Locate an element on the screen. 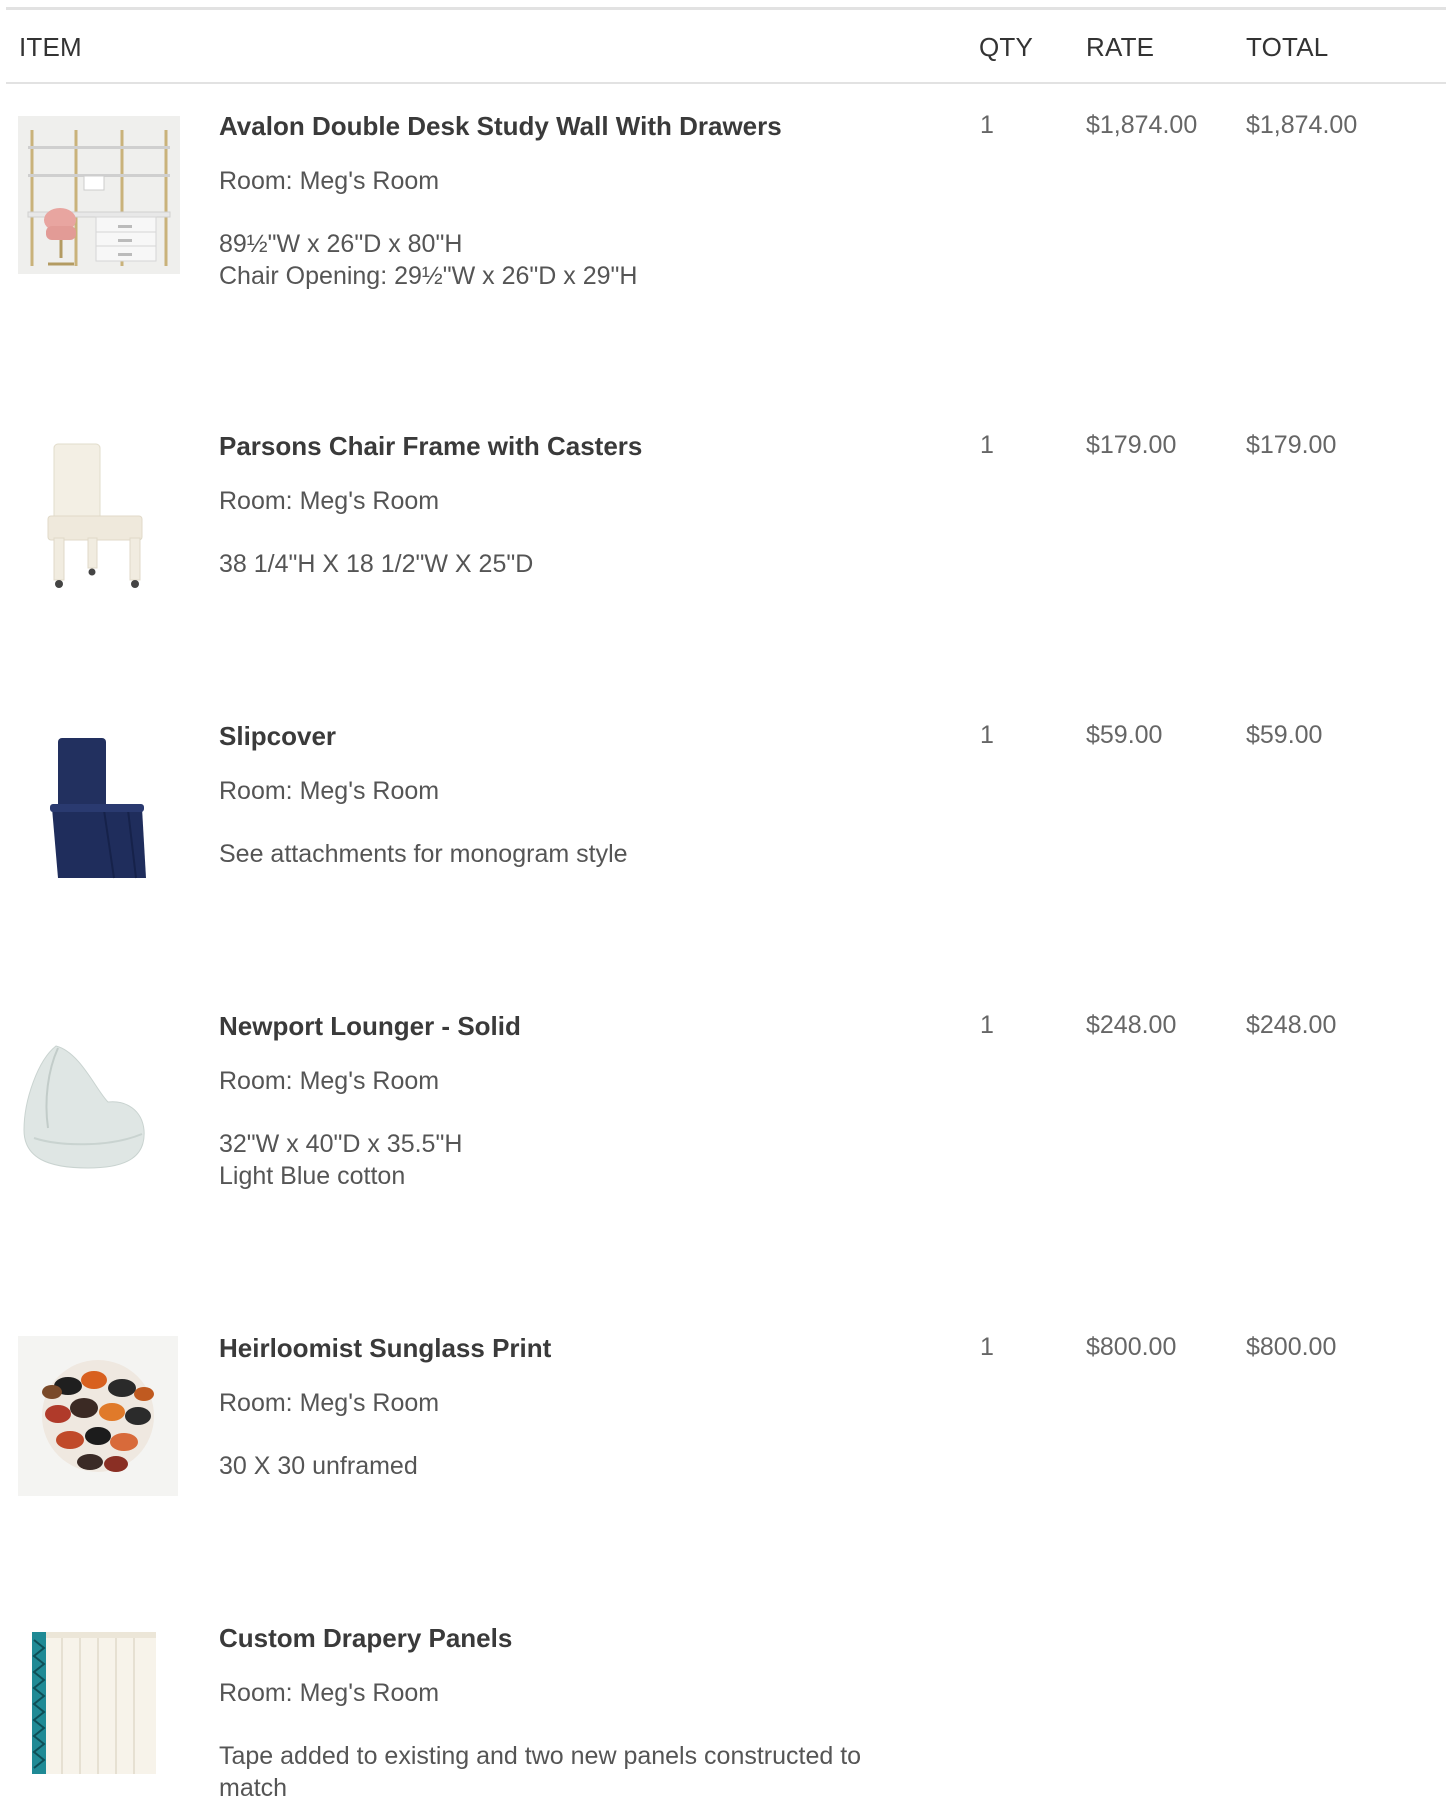 The width and height of the screenshot is (1452, 1804). item-total: $179.00 is located at coordinates (1291, 445).